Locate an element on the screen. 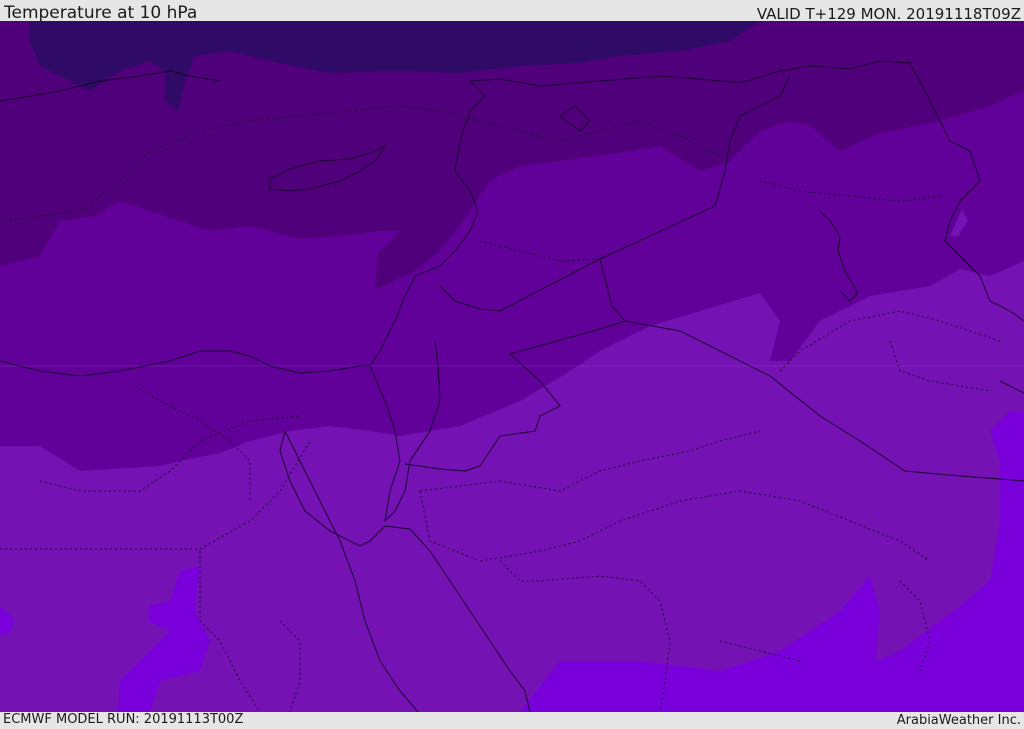 This screenshot has width=1024, height=729. map-title: Temperature at 10 hPa is located at coordinates (101, 13).